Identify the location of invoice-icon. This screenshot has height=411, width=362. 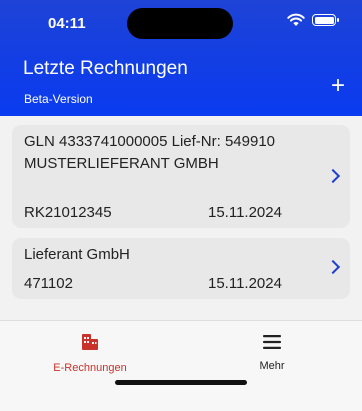
(90, 342).